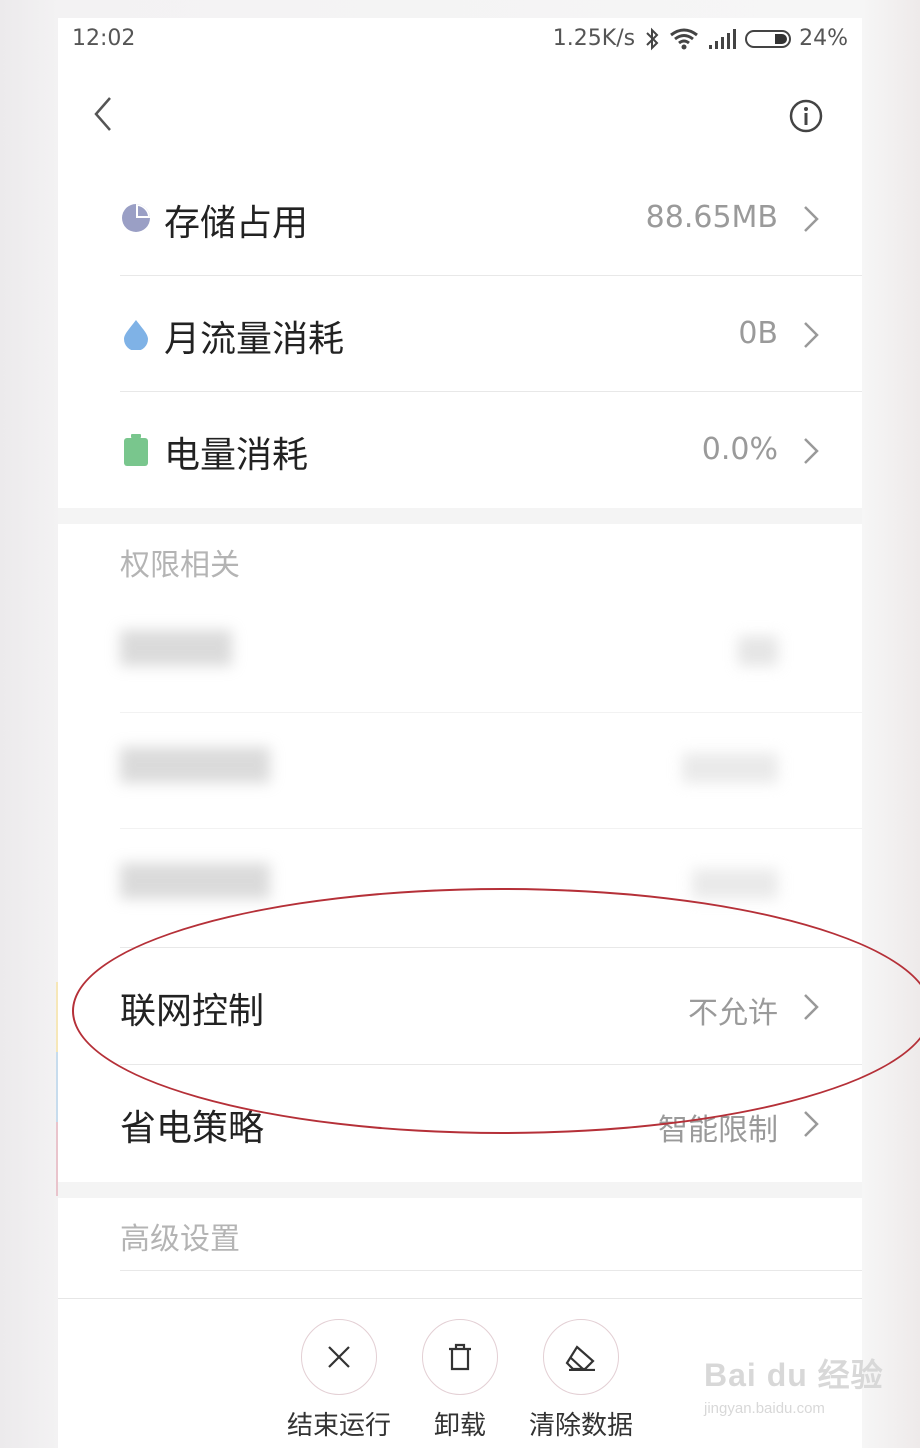  Describe the element at coordinates (254, 339) in the screenshot. I see `data-usage-label: 月流量消耗` at that location.